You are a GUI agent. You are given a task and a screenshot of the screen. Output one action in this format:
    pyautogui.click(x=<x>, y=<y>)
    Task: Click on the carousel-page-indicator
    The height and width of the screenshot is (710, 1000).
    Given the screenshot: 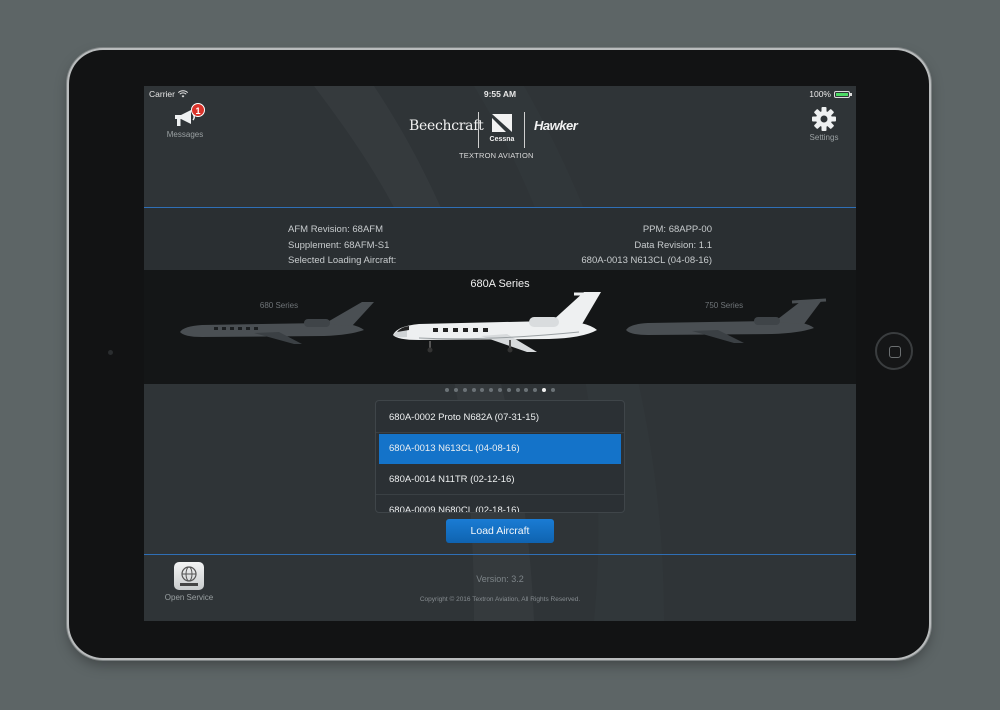 What is the action you would take?
    pyautogui.click(x=500, y=392)
    